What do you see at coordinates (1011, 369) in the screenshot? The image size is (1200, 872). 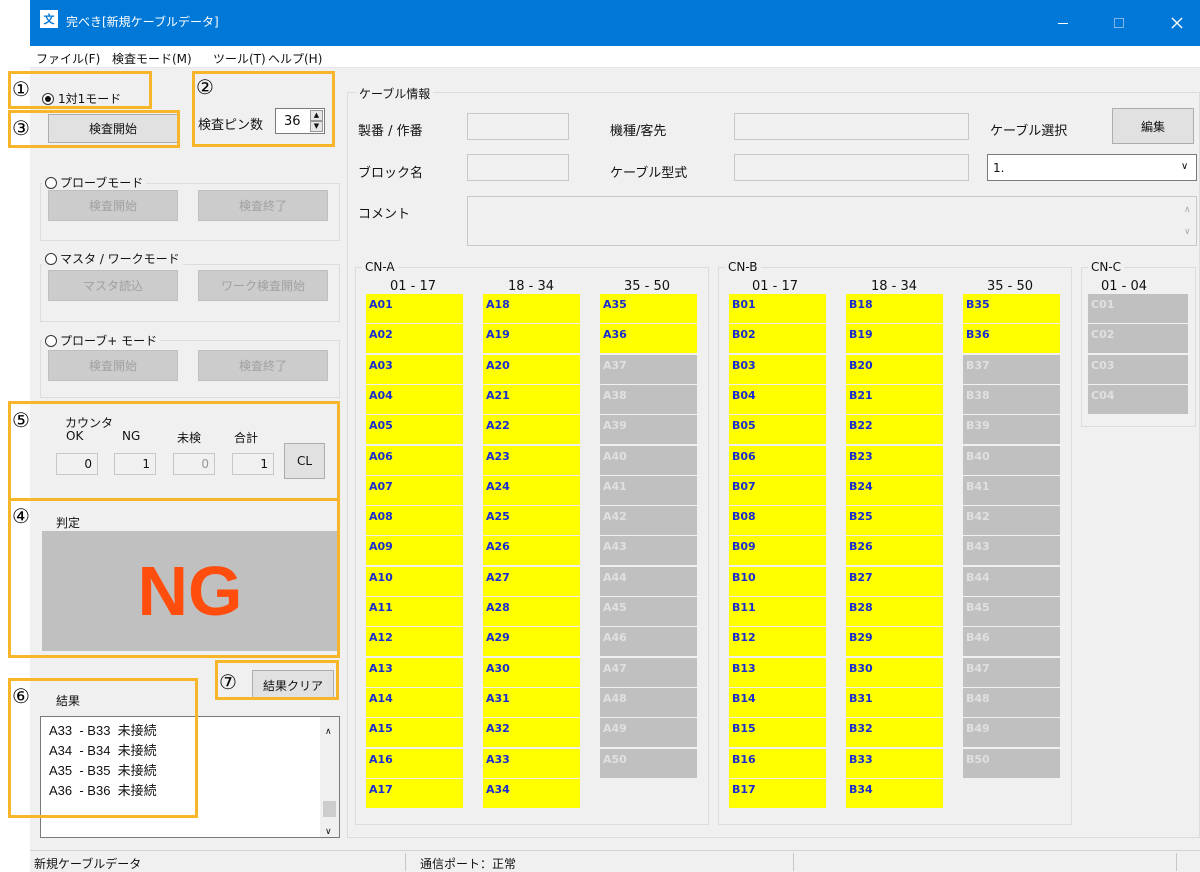 I see `pin-b37: B37` at bounding box center [1011, 369].